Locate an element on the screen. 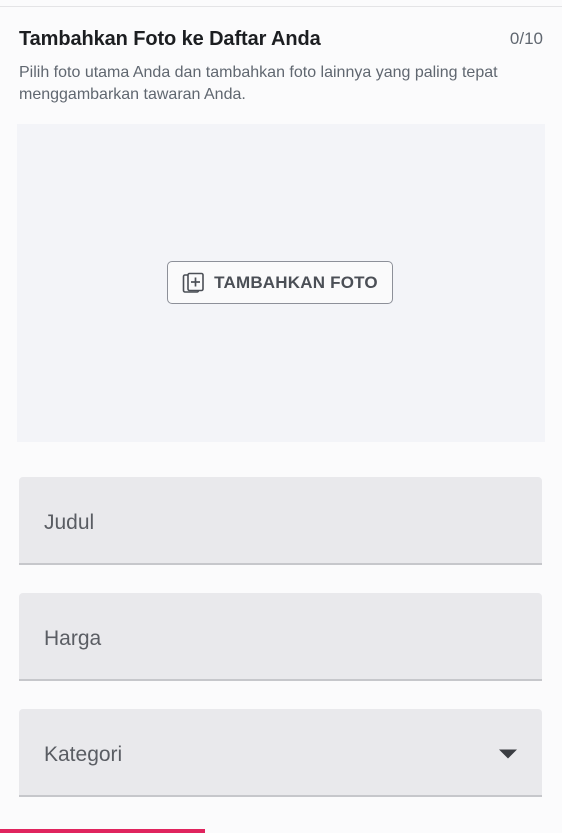 The width and height of the screenshot is (562, 833). price-field: Harga is located at coordinates (280, 637).